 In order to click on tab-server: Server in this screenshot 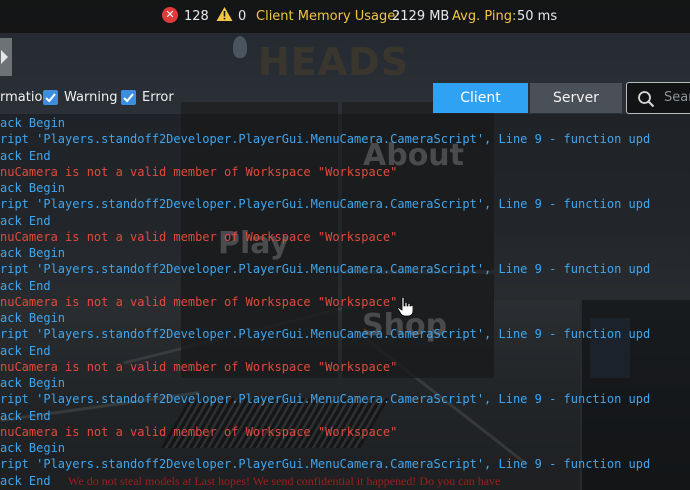, I will do `click(576, 98)`.